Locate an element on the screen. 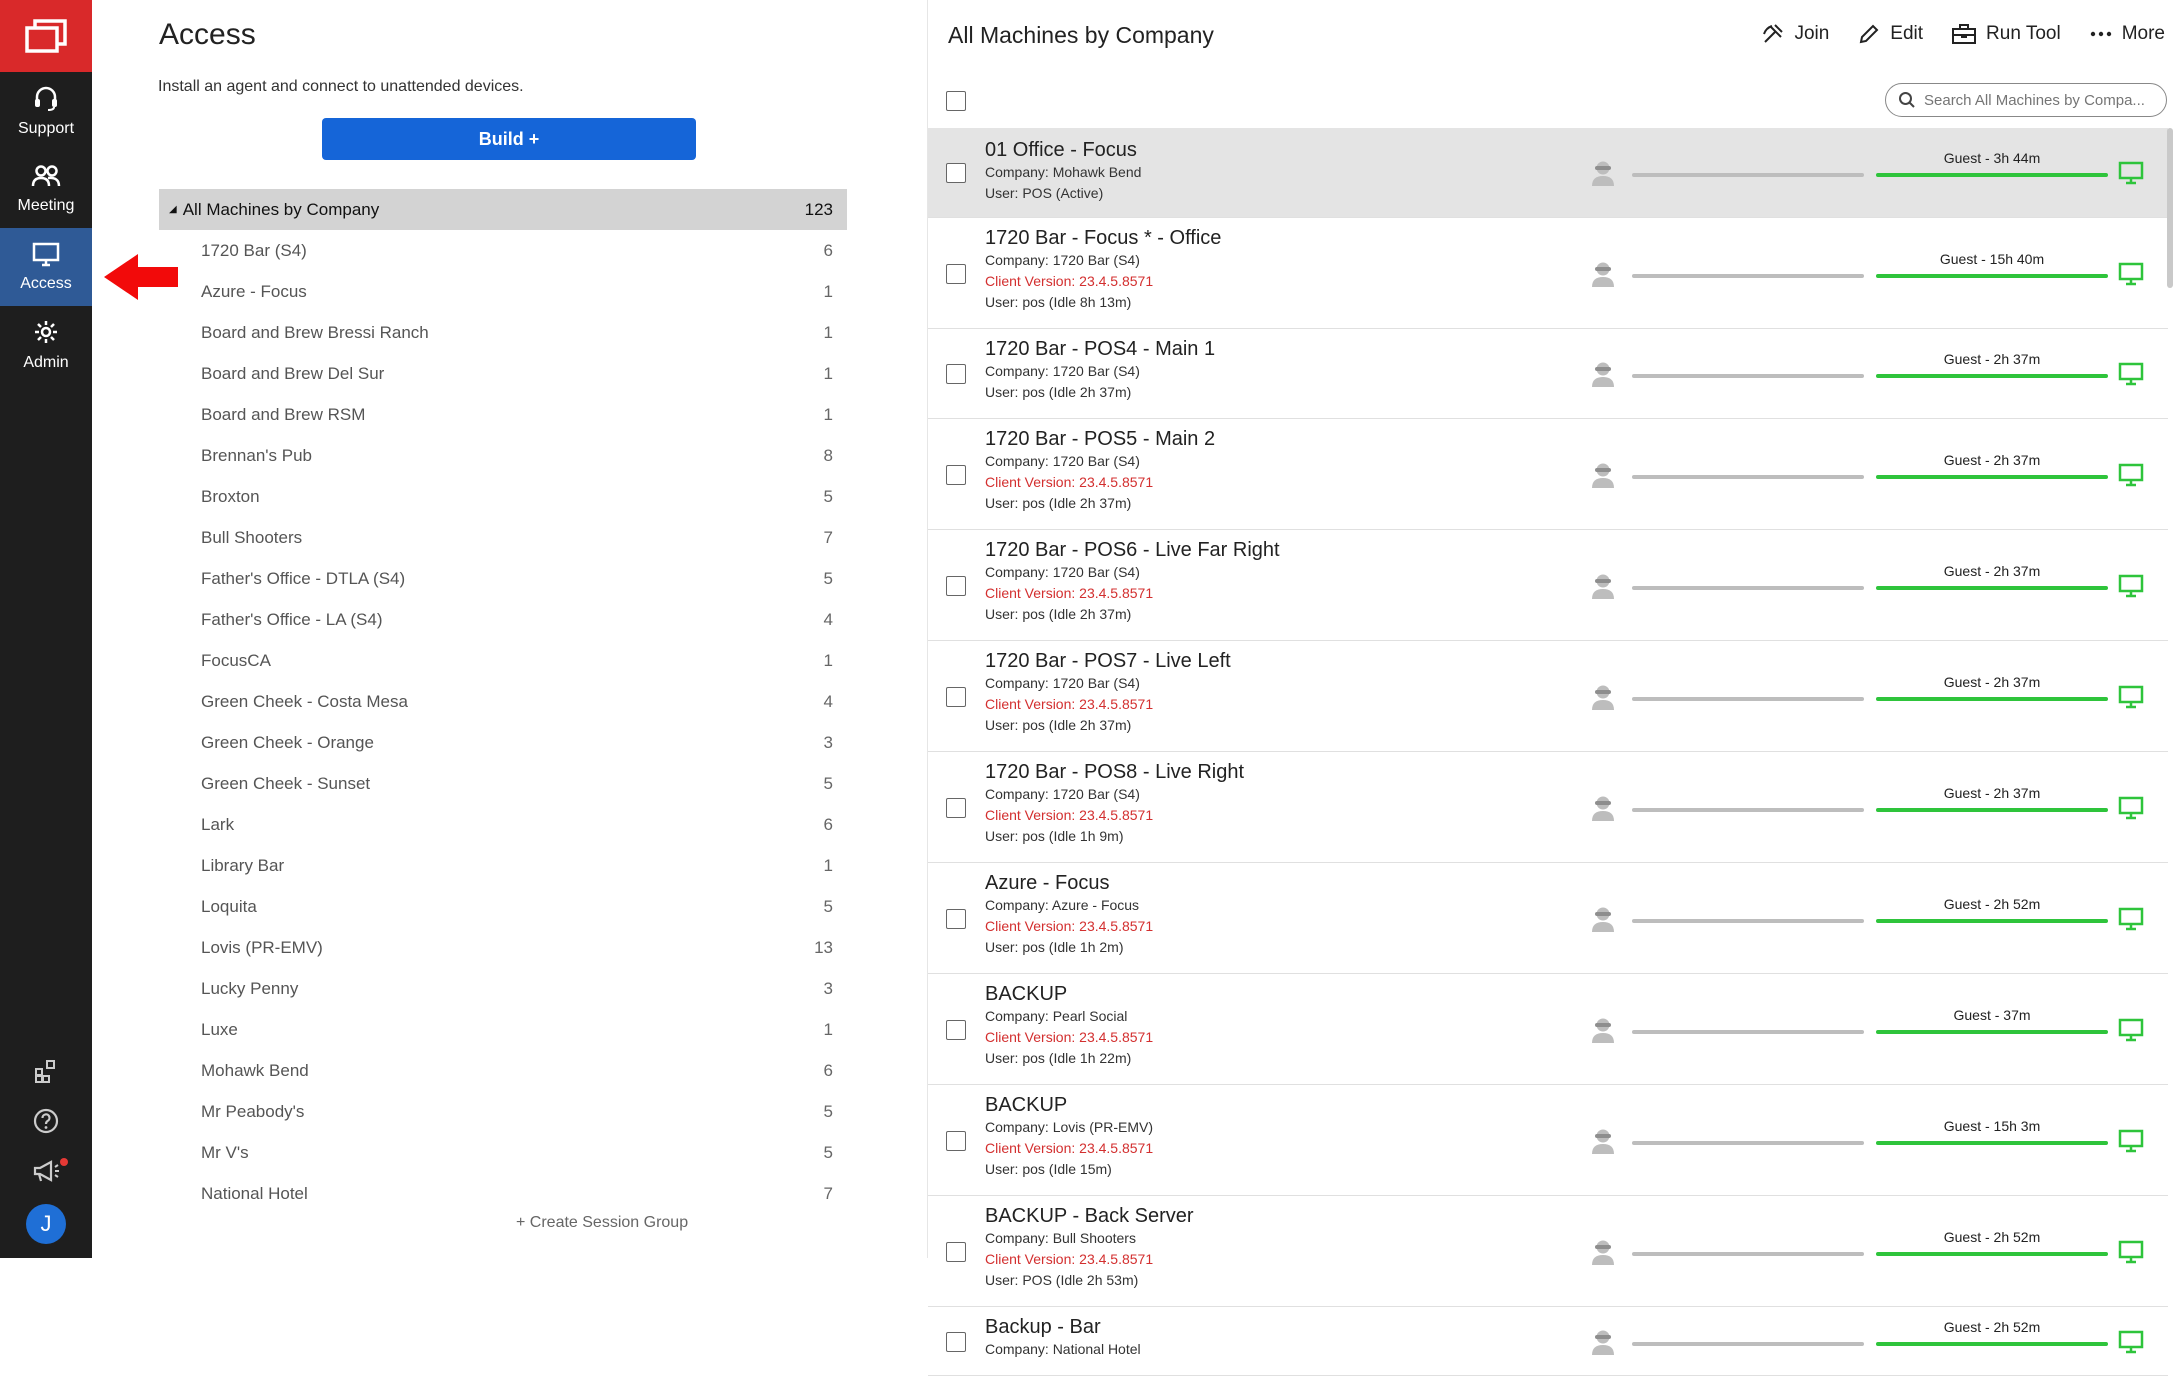 Image resolution: width=2173 pixels, height=1376 pixels. machine-row: 1720 Bar - POS5 - Main 2 Company is located at coordinates (1548, 474).